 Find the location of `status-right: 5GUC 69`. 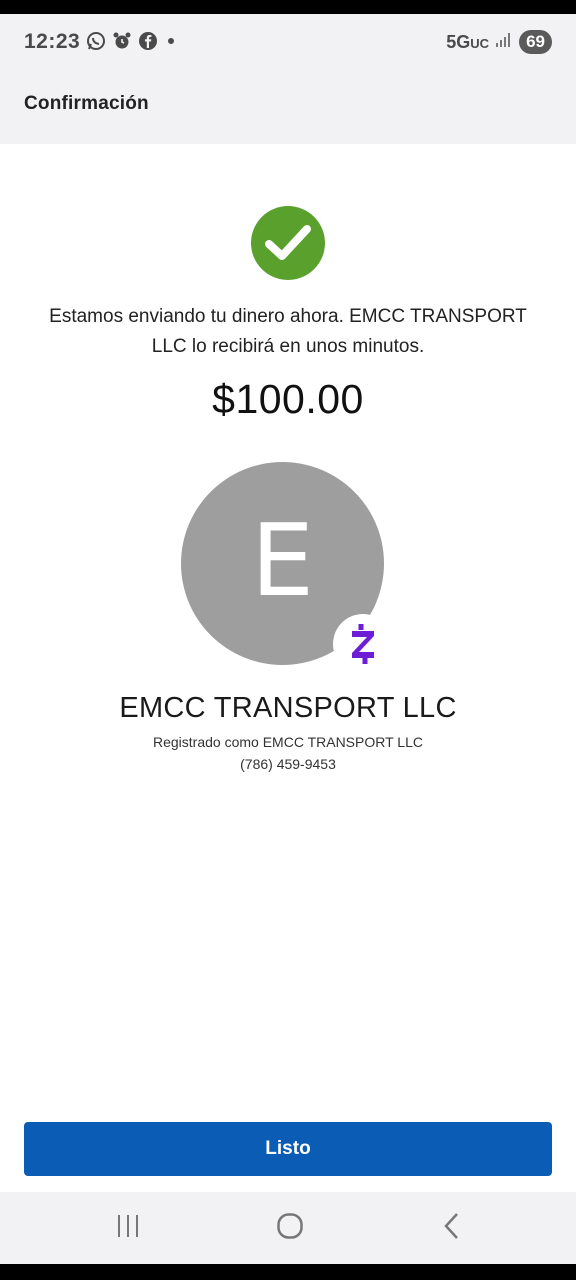

status-right: 5GUC 69 is located at coordinates (499, 42).